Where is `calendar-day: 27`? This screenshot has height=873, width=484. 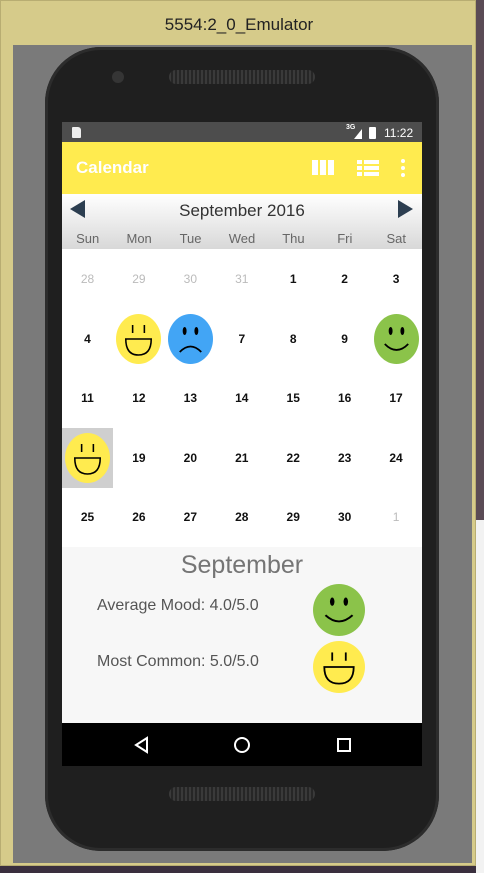 calendar-day: 27 is located at coordinates (190, 517).